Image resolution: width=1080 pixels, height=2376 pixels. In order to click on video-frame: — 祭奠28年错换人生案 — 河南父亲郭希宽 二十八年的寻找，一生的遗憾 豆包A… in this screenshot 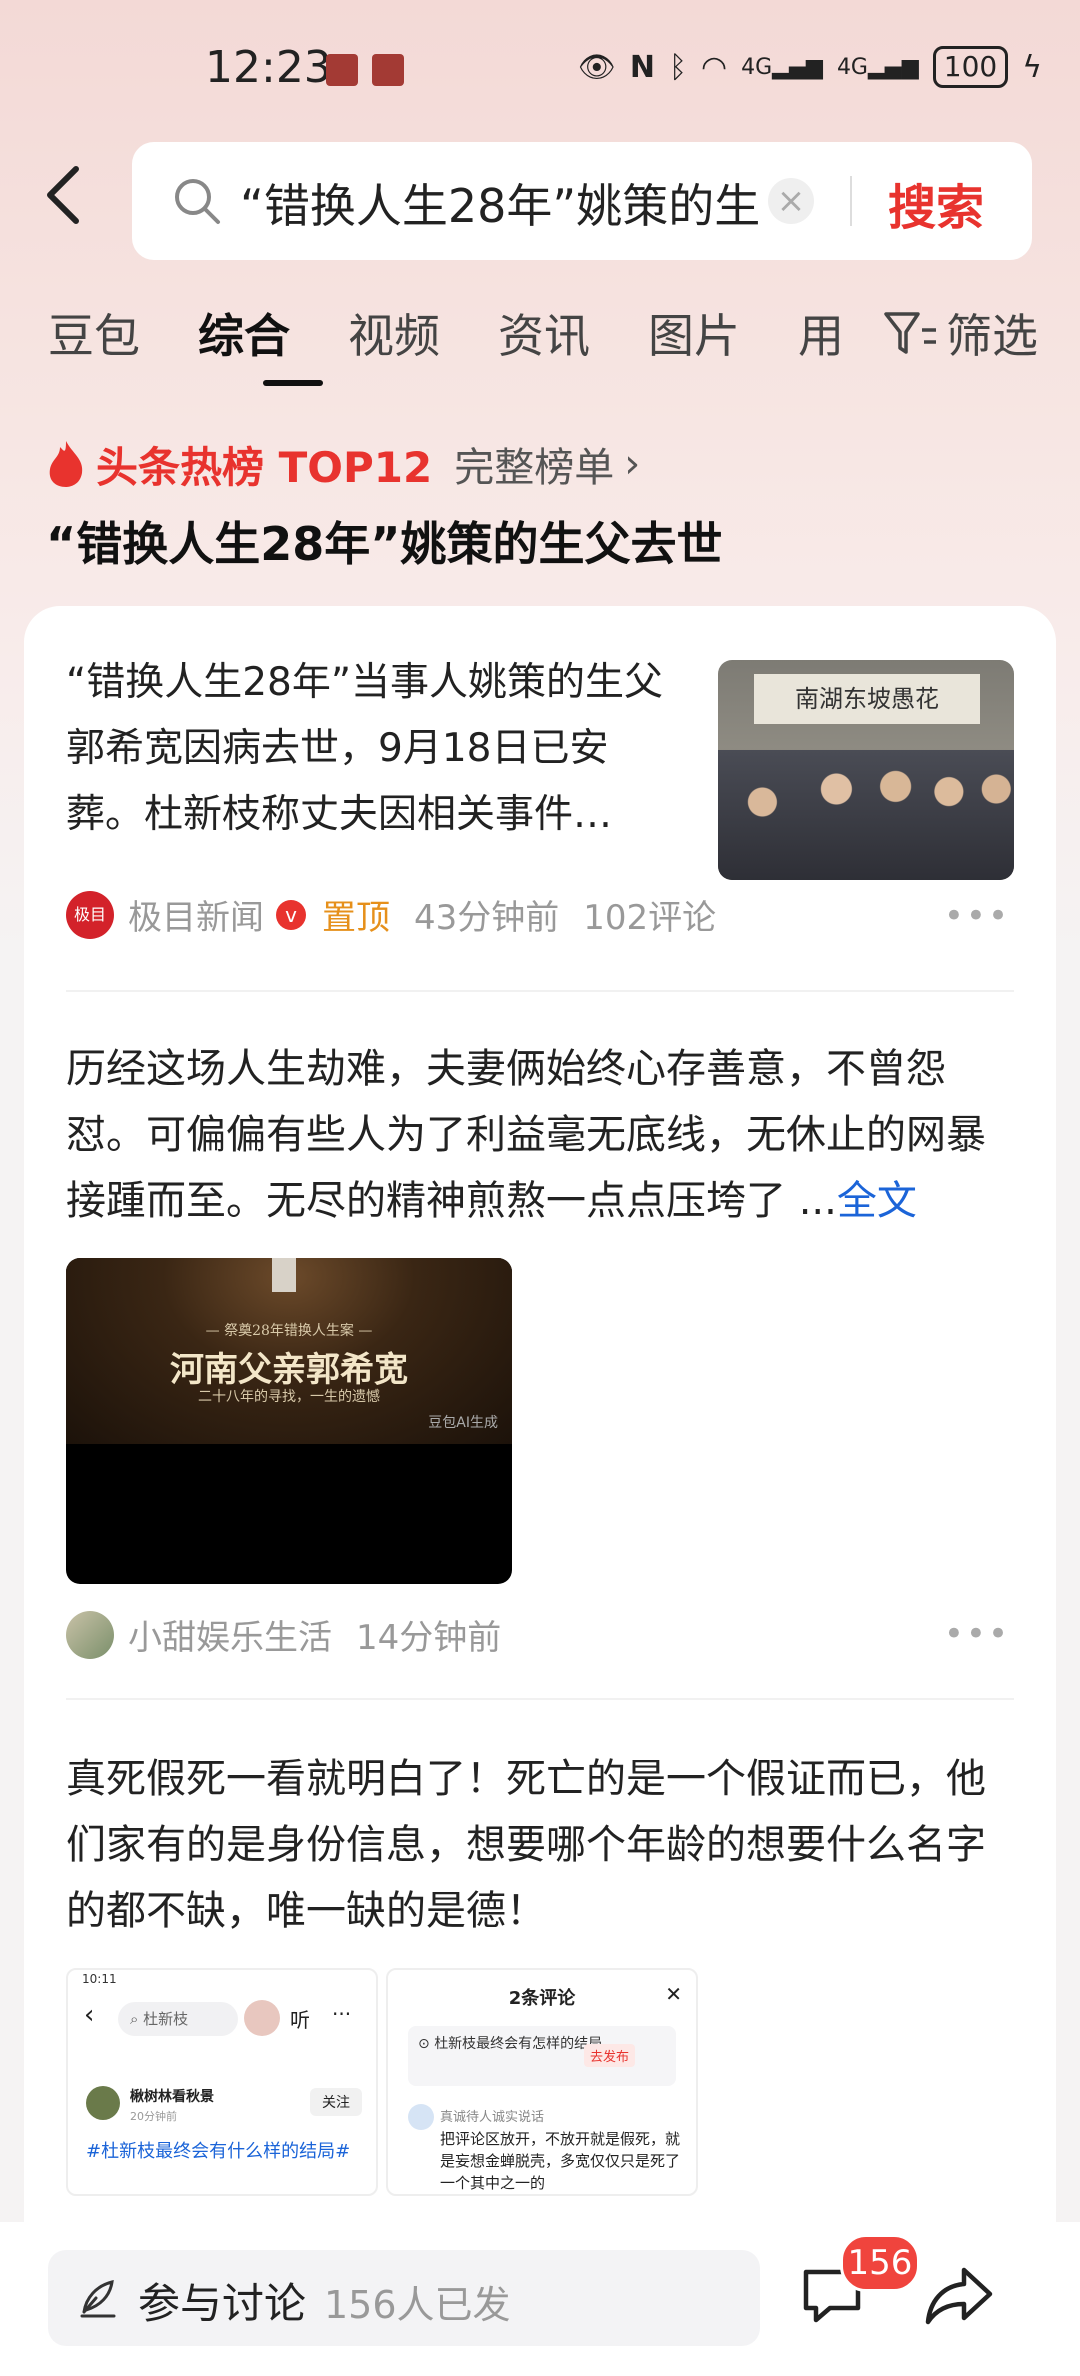, I will do `click(289, 1351)`.